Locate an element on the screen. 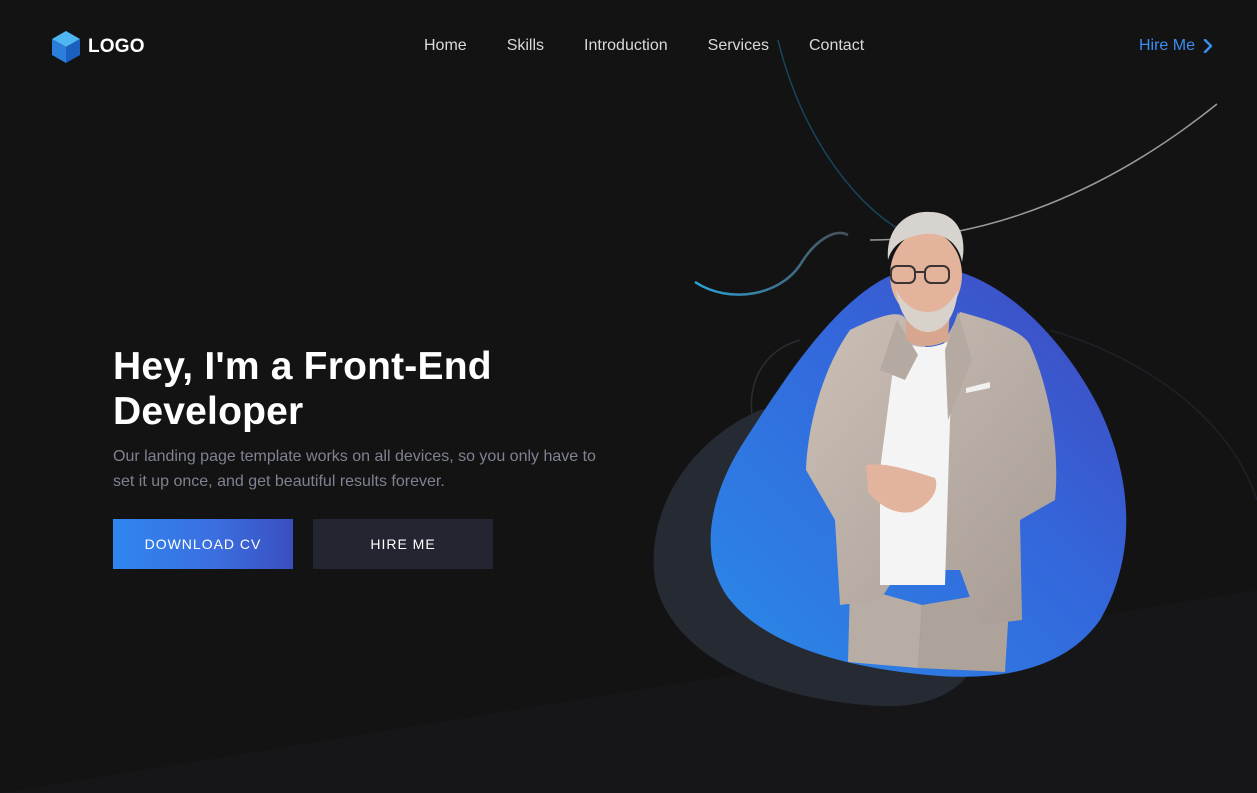 This screenshot has width=1257, height=793. hero-title-line2: Developer is located at coordinates (208, 411).